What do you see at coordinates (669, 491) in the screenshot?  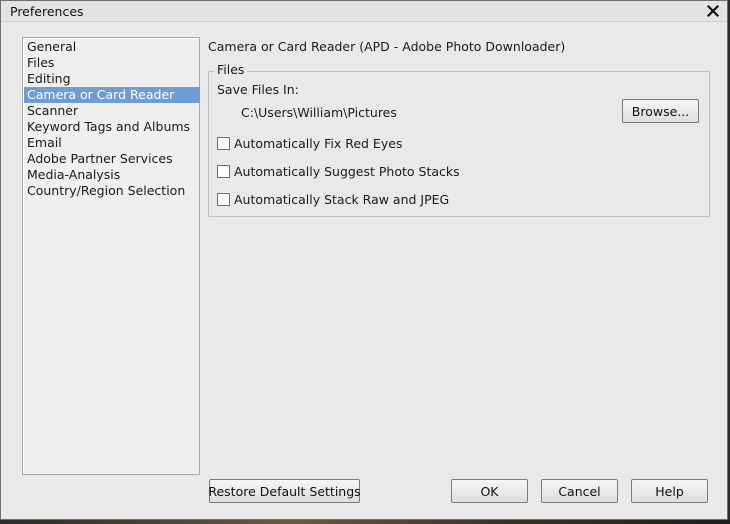 I see `help-button: Help` at bounding box center [669, 491].